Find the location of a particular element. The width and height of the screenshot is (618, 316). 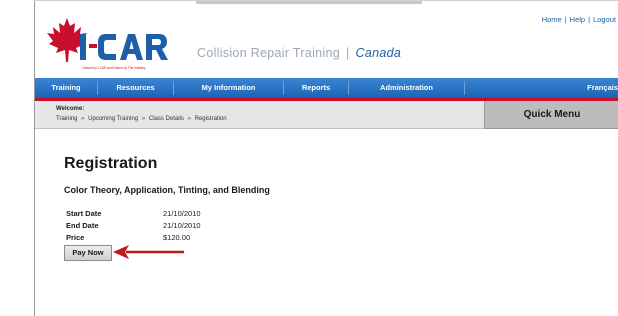

logout-link: Logout is located at coordinates (604, 19).